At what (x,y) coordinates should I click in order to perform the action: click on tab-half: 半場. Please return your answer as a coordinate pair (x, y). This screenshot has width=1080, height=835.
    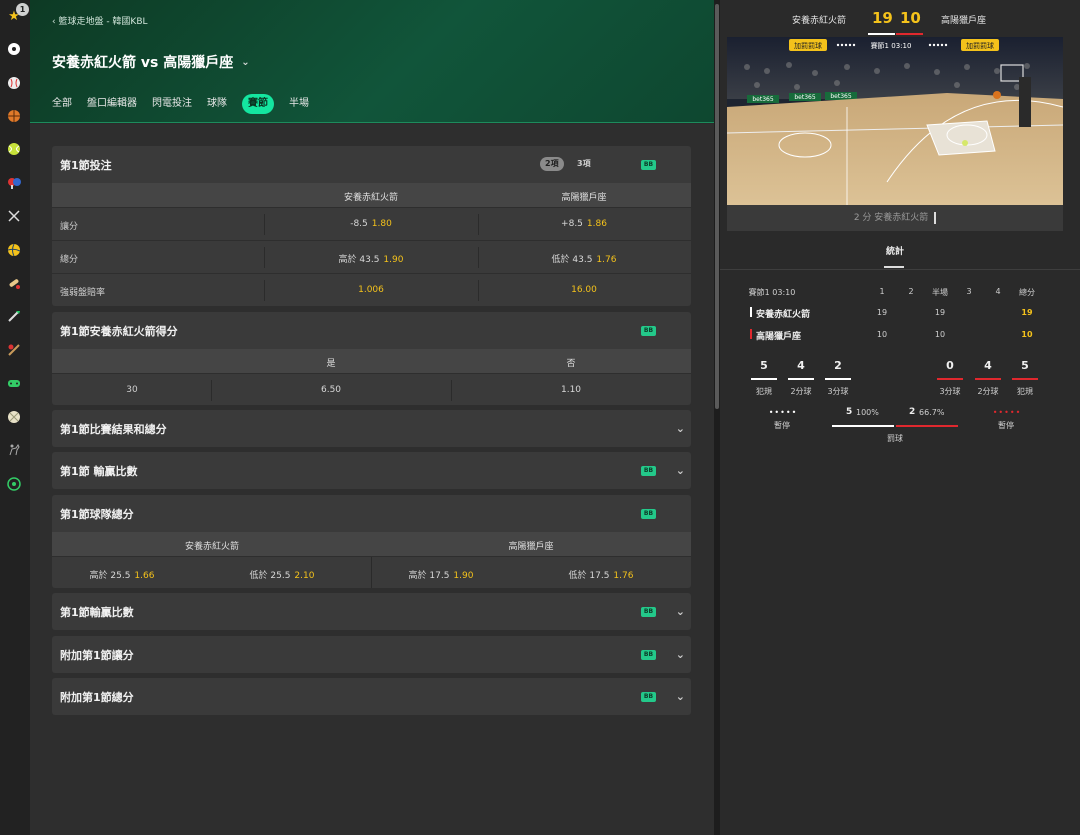
    Looking at the image, I should click on (299, 104).